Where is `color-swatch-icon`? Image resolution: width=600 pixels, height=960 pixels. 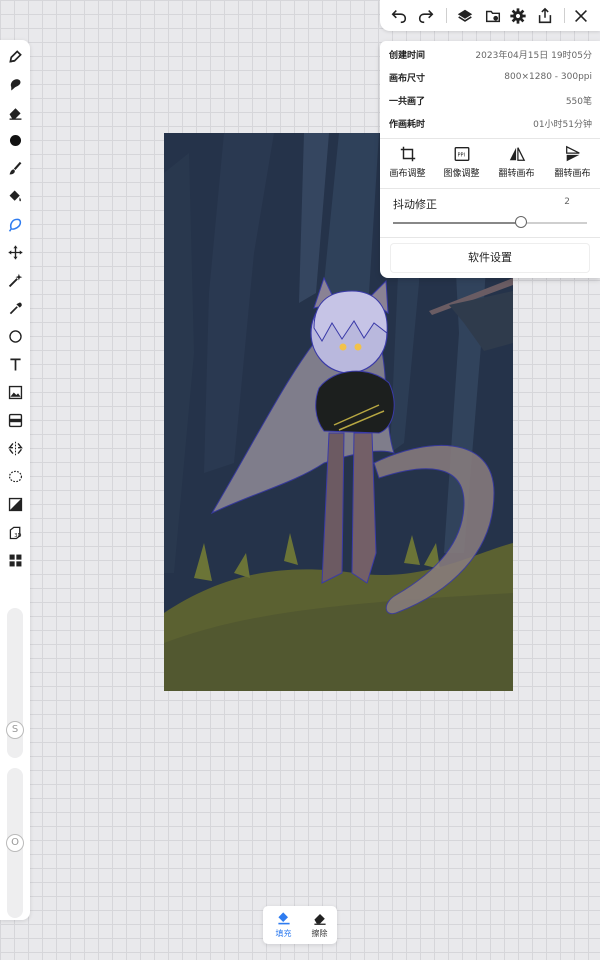
color-swatch-icon is located at coordinates (15, 140).